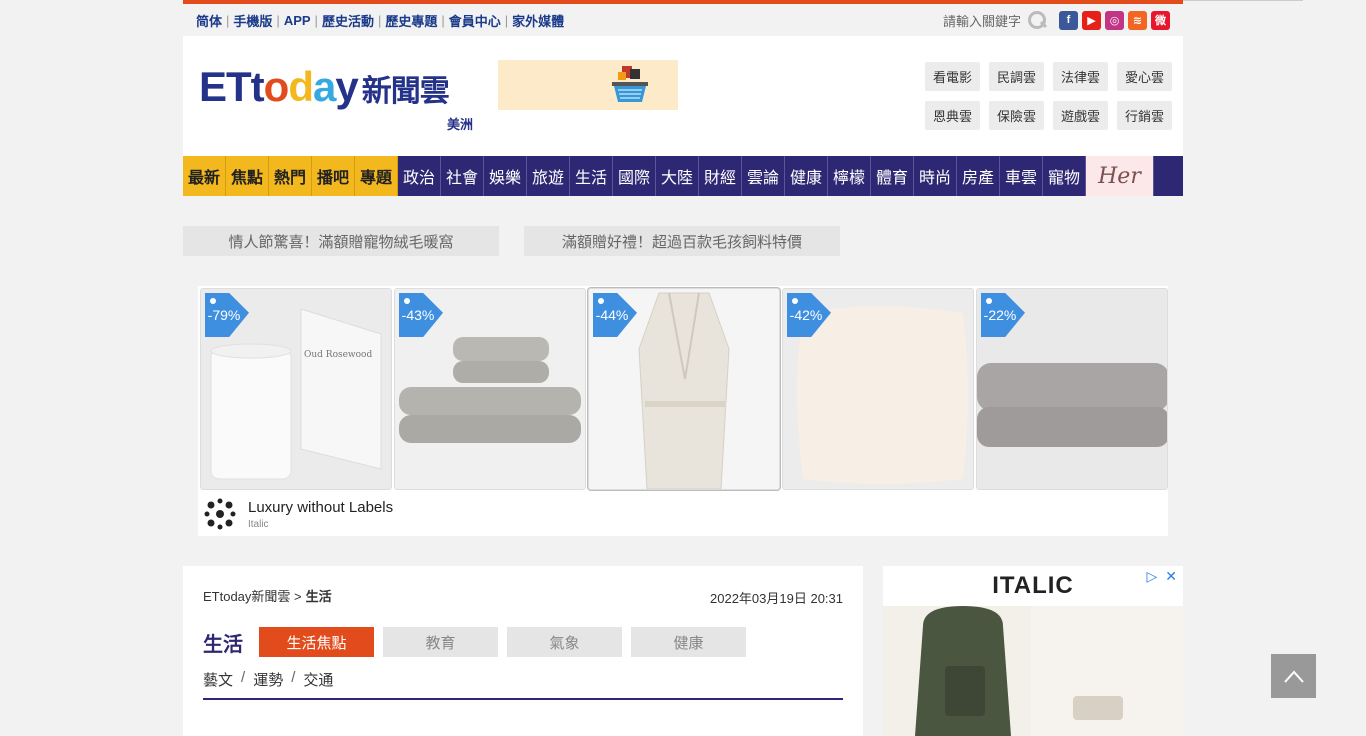 Image resolution: width=1366 pixels, height=736 pixels. I want to click on promo-link-pet-bed: 情人節驚喜！滿額贈寵物絨毛暖窩, so click(341, 241).